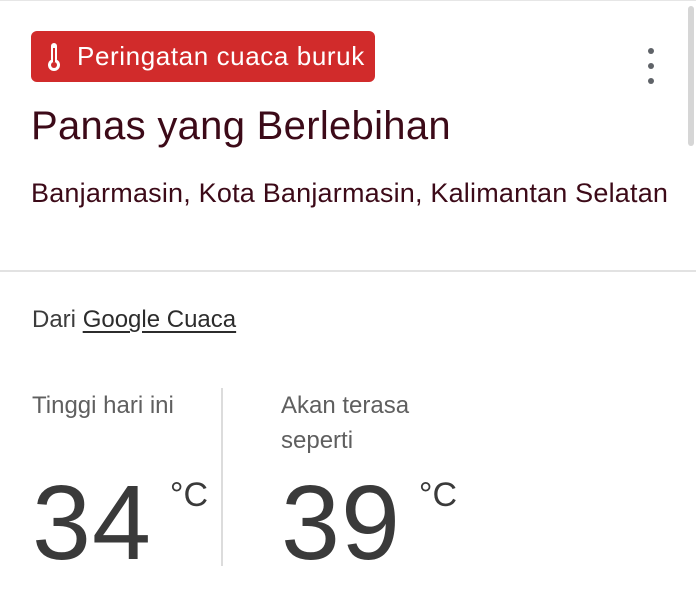  I want to click on feels-like-unit: °C, so click(438, 495).